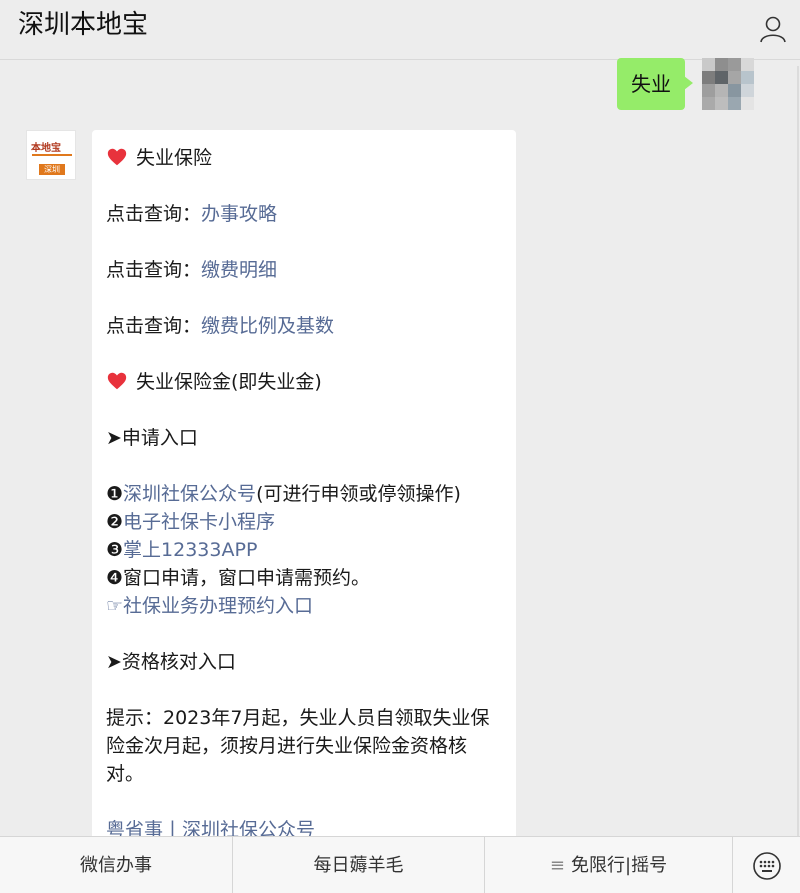  What do you see at coordinates (304, 550) in the screenshot?
I see `apply-item-3: ❸掌上12333APP` at bounding box center [304, 550].